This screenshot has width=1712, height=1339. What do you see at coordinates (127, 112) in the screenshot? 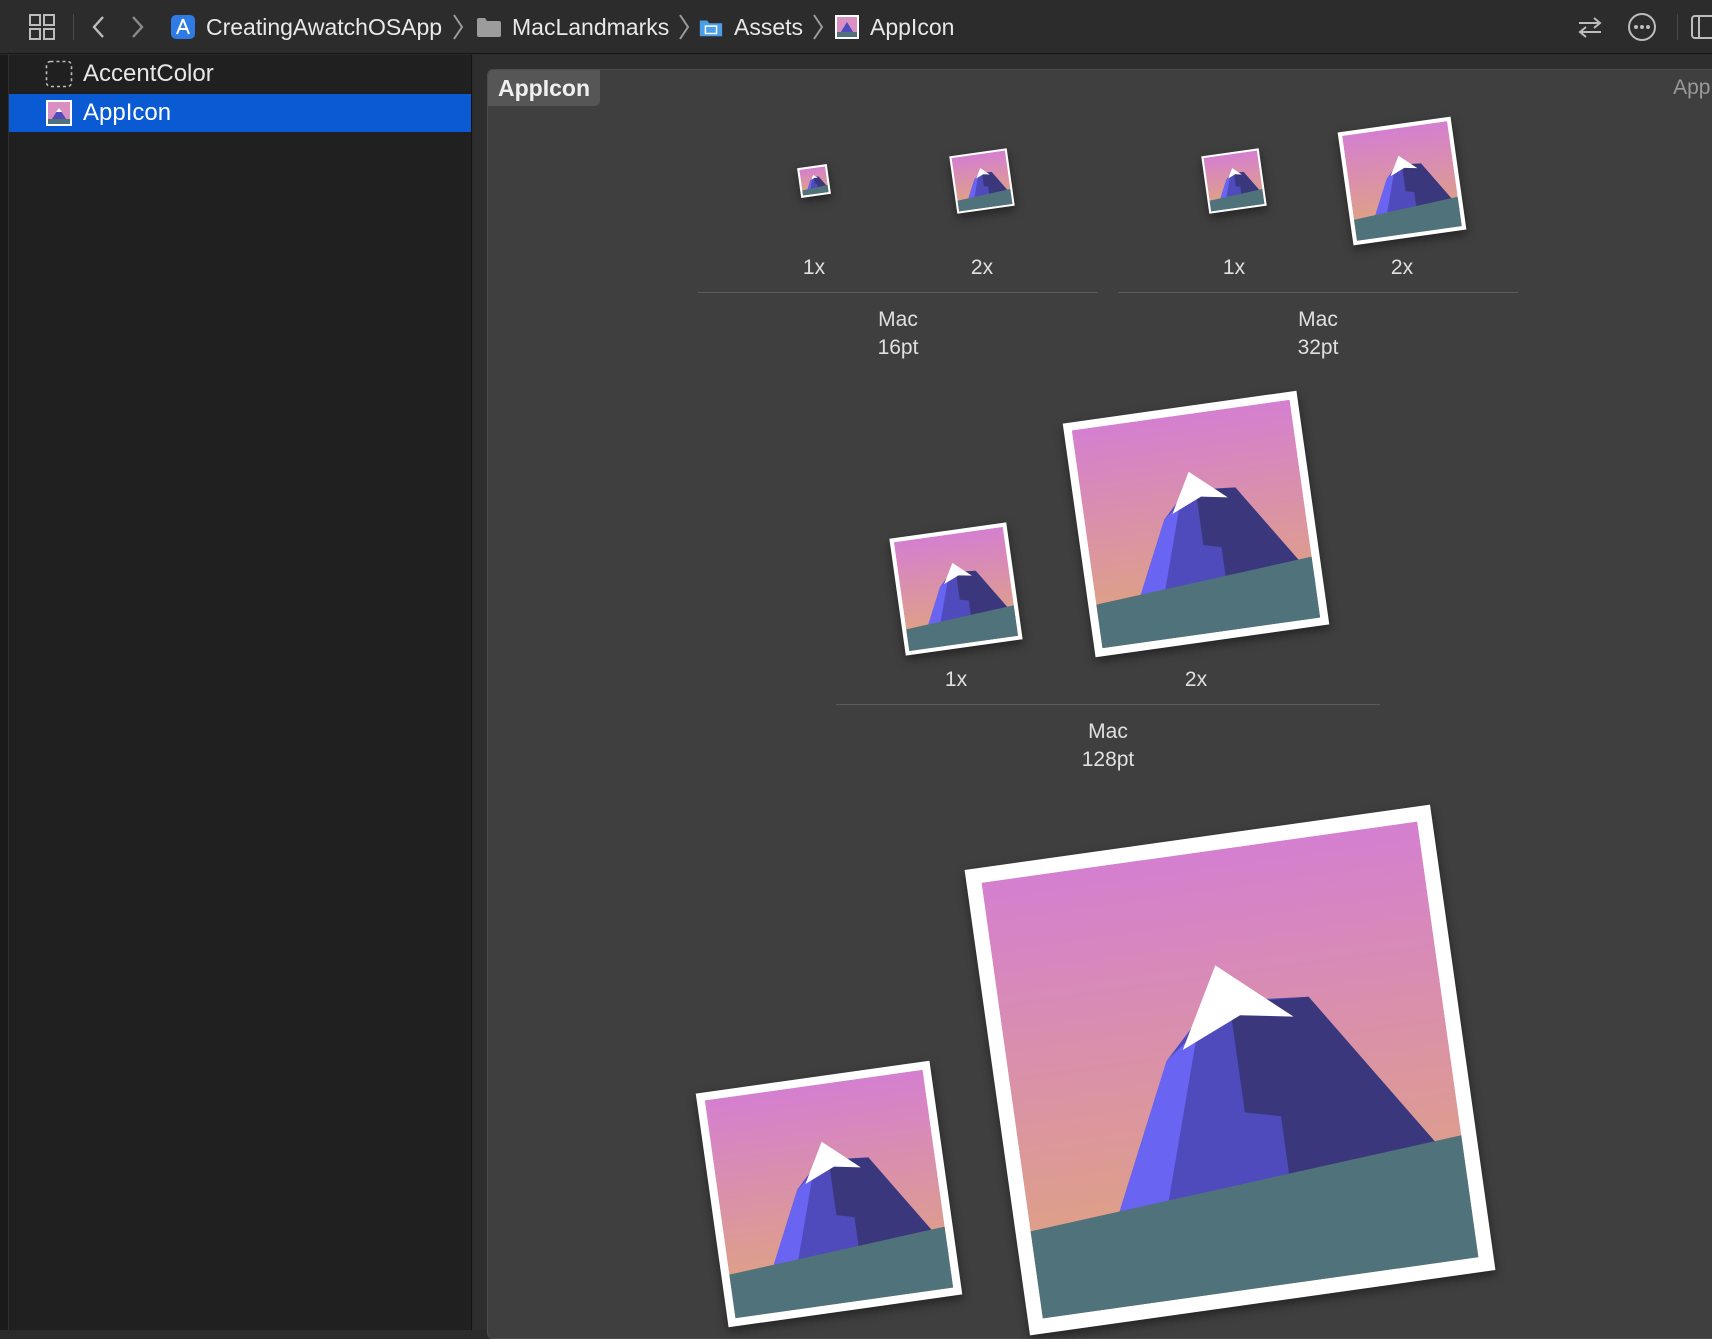
I see `sidebar-item-label: AppIcon` at bounding box center [127, 112].